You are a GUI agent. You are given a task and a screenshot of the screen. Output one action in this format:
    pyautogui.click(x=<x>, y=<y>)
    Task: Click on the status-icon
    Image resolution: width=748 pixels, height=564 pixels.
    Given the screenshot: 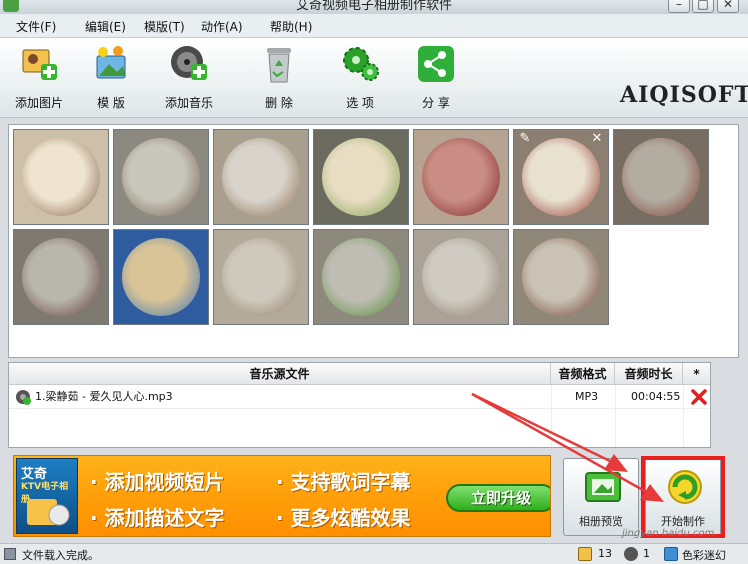 What is the action you would take?
    pyautogui.click(x=10, y=554)
    